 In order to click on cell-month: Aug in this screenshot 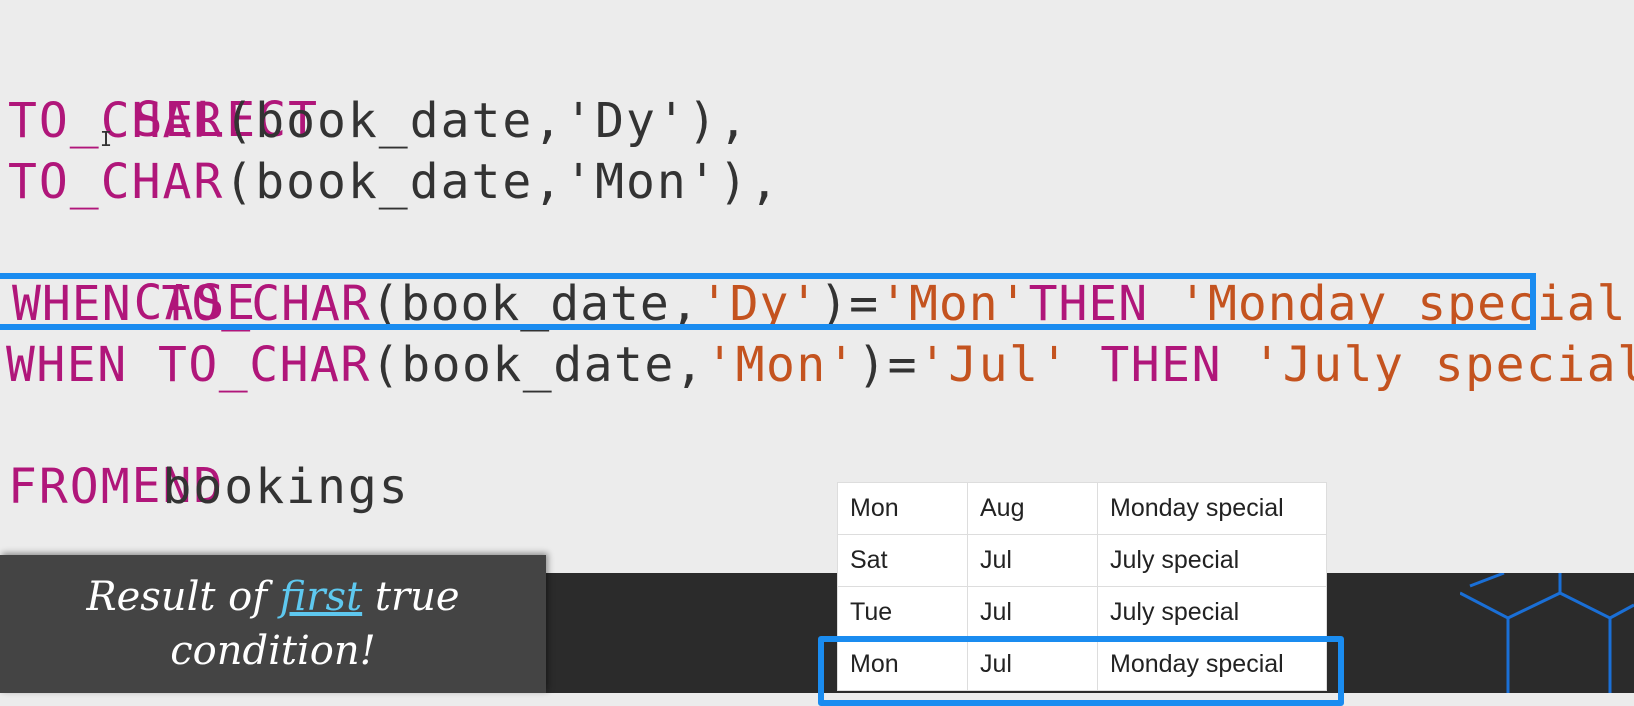, I will do `click(1032, 508)`.